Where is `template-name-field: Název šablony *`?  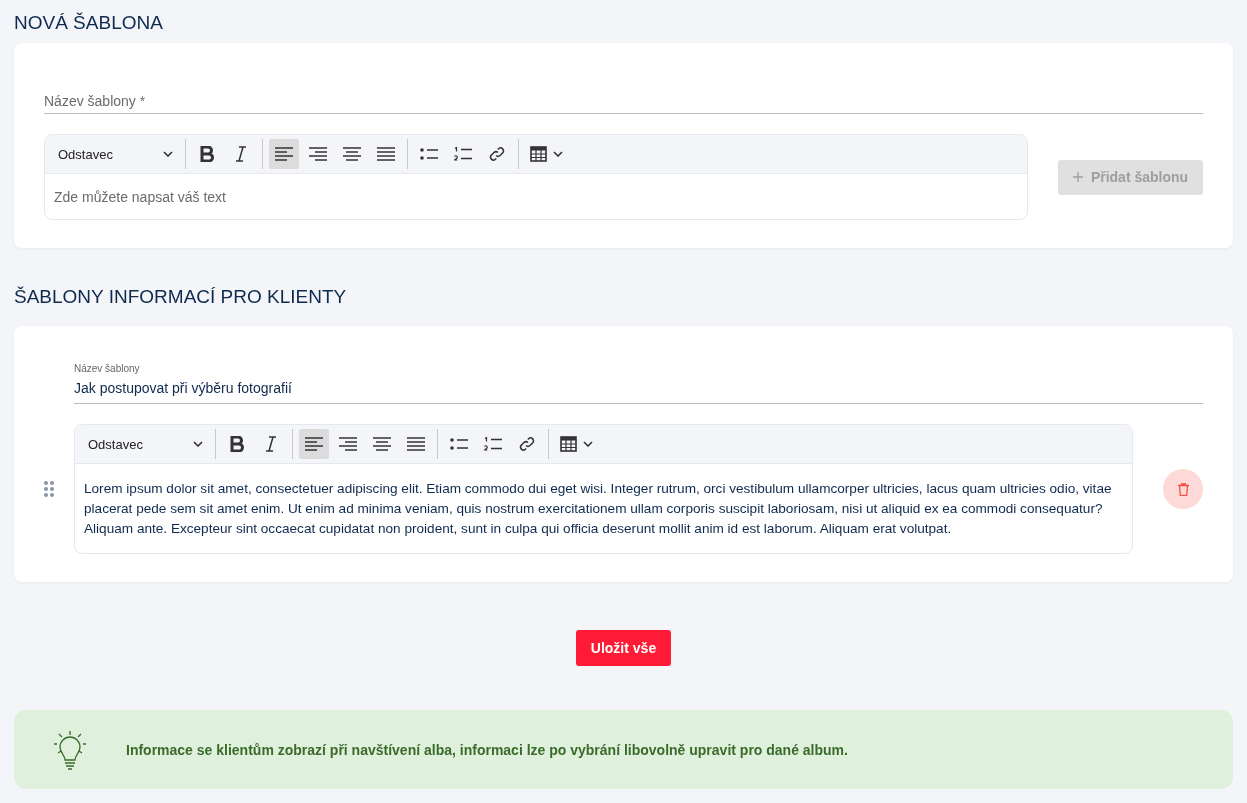 template-name-field: Název šablony * is located at coordinates (623, 102).